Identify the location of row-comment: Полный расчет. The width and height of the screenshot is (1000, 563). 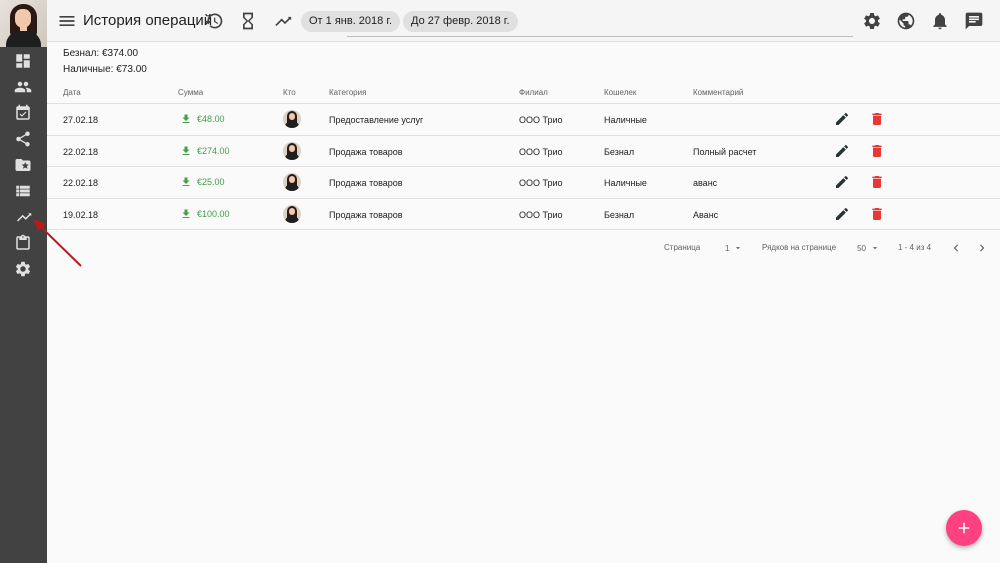
(725, 151).